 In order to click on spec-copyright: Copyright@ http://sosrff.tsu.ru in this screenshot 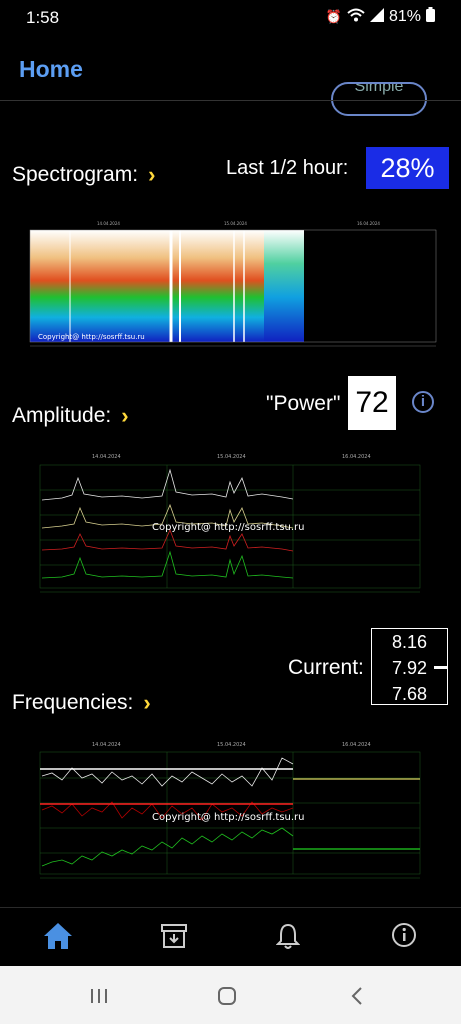, I will do `click(91, 337)`.